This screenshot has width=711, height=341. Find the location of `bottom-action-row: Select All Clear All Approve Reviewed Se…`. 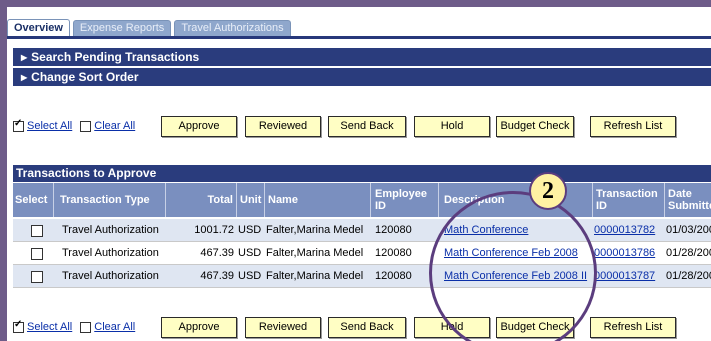

bottom-action-row: Select All Clear All Approve Reviewed Se… is located at coordinates (362, 327).